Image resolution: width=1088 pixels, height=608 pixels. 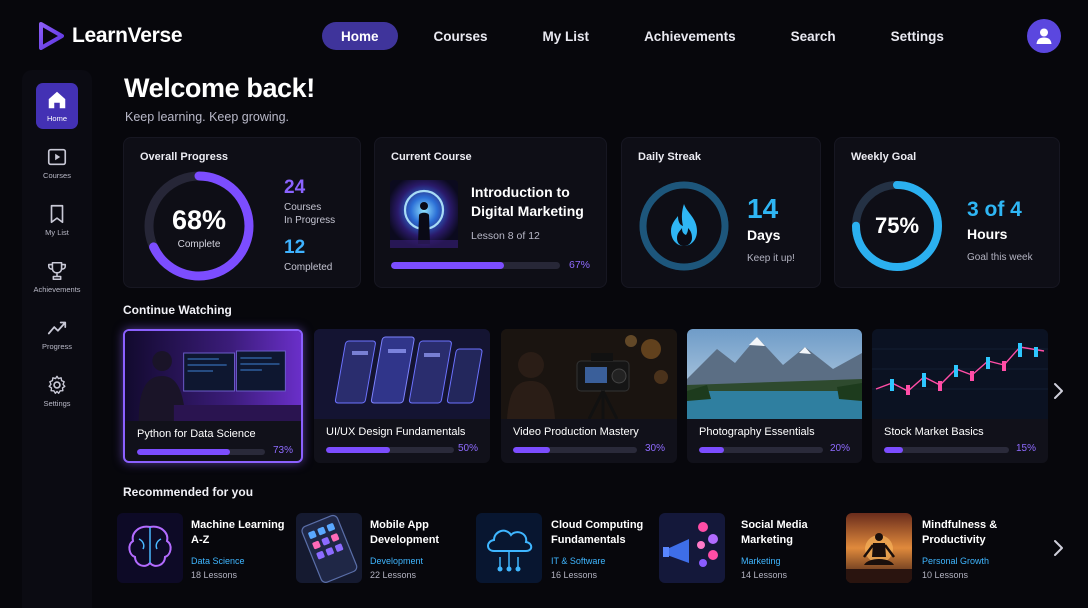 What do you see at coordinates (987, 234) in the screenshot?
I see `weekly-goal-unit: Hours` at bounding box center [987, 234].